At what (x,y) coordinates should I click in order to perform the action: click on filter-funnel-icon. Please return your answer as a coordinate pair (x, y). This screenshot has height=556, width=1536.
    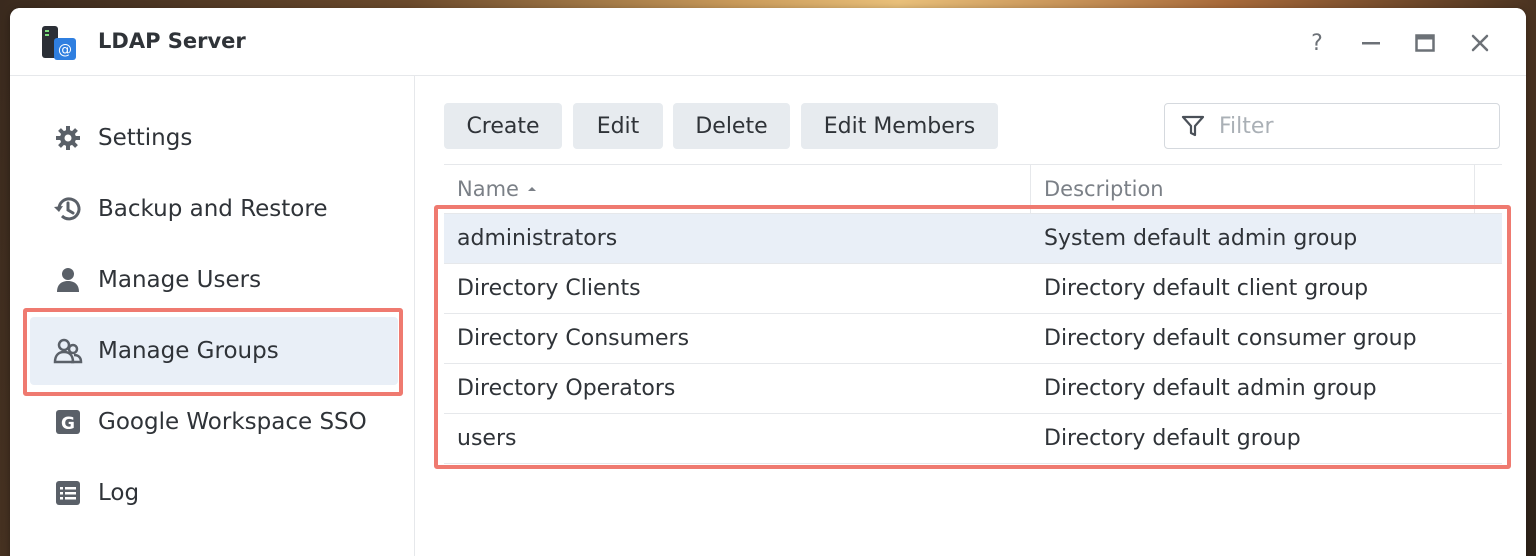
    Looking at the image, I should click on (1193, 126).